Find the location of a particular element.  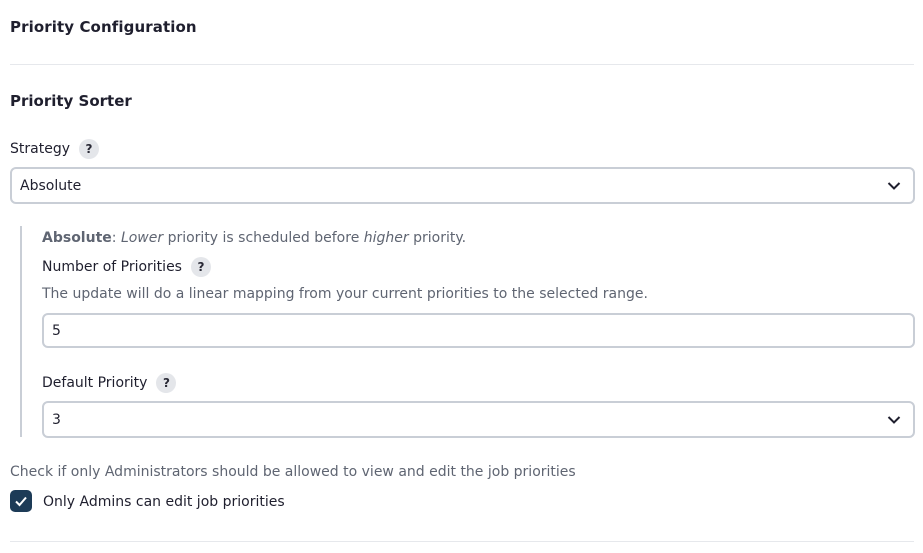

strategy-label-text: Strategy is located at coordinates (40, 149).